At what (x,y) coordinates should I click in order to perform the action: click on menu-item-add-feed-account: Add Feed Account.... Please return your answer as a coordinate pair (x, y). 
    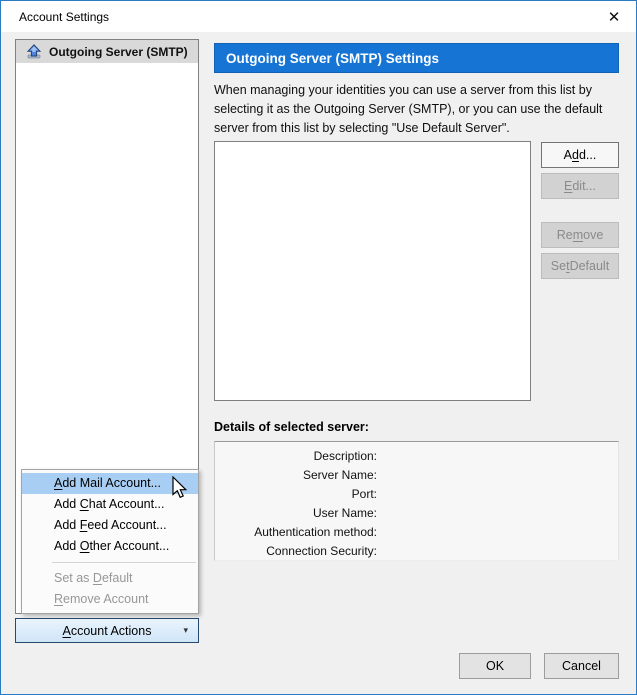
    Looking at the image, I should click on (110, 525).